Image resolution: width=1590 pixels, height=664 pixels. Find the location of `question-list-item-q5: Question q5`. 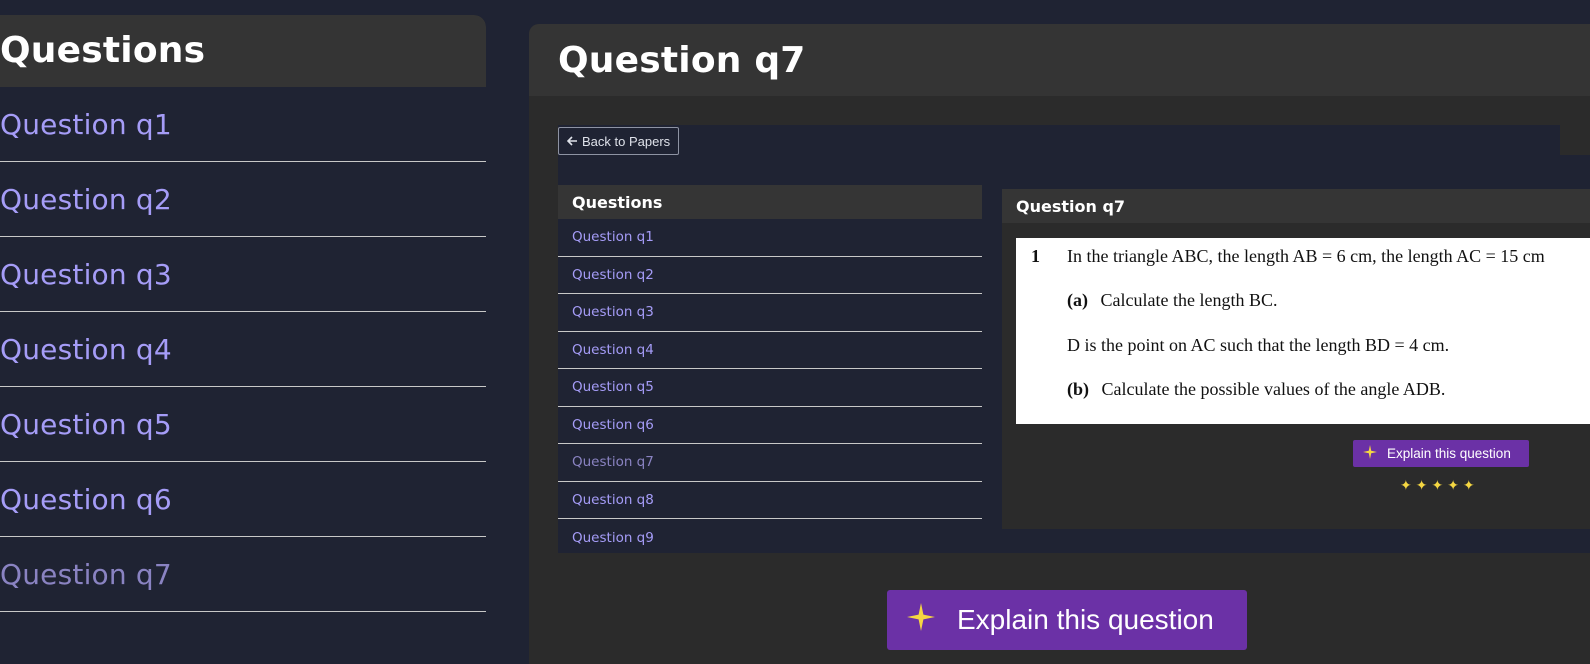

question-list-item-q5: Question q5 is located at coordinates (770, 388).